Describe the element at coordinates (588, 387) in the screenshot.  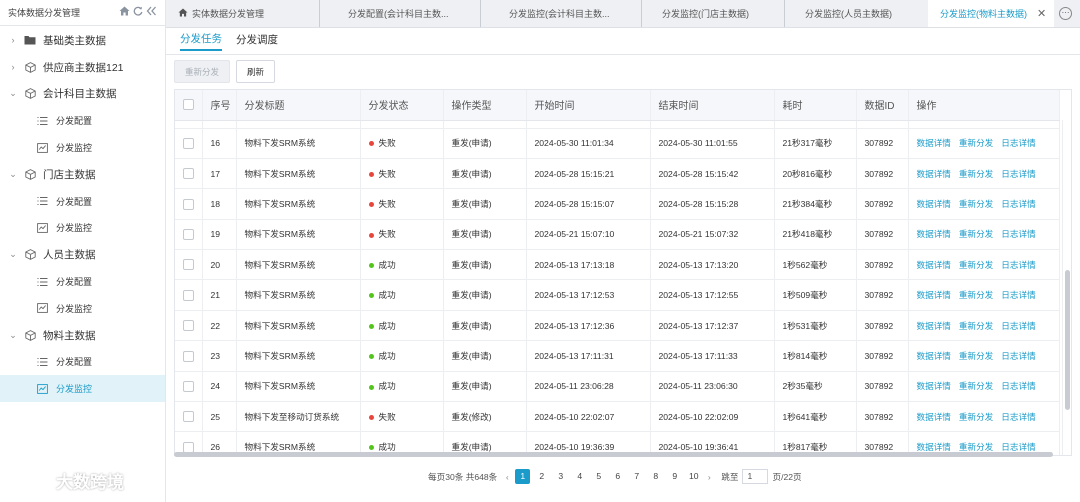
I see `cell-start: 2024-05-11 23:06:28` at that location.